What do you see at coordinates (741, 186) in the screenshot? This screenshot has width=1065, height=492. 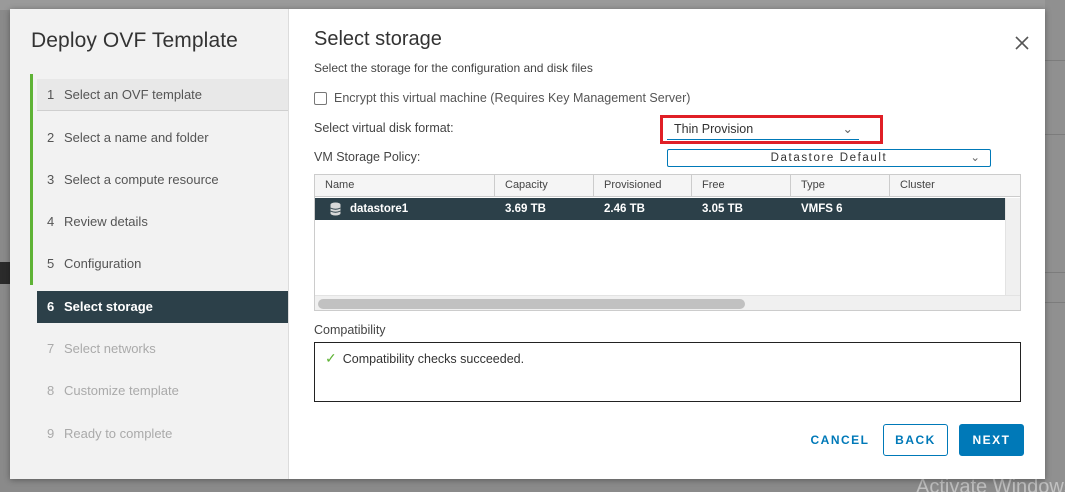 I see `column-header-free: Free` at bounding box center [741, 186].